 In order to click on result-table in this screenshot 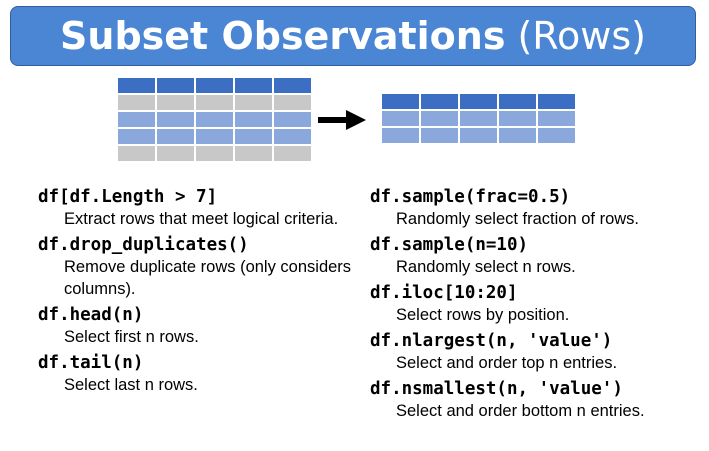, I will do `click(478, 118)`.